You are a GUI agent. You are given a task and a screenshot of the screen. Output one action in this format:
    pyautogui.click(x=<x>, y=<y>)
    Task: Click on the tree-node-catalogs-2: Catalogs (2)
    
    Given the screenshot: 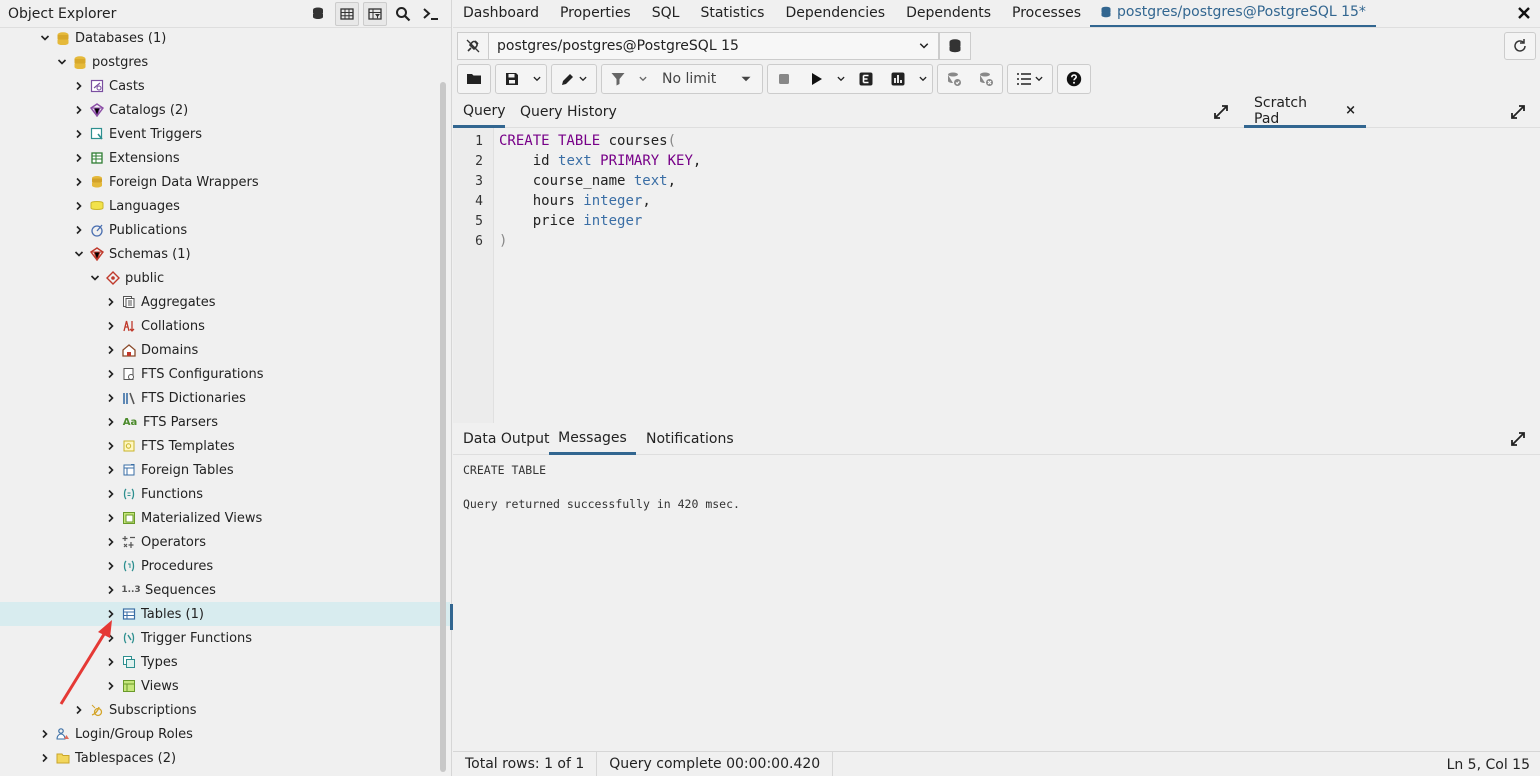 What is the action you would take?
    pyautogui.click(x=130, y=110)
    